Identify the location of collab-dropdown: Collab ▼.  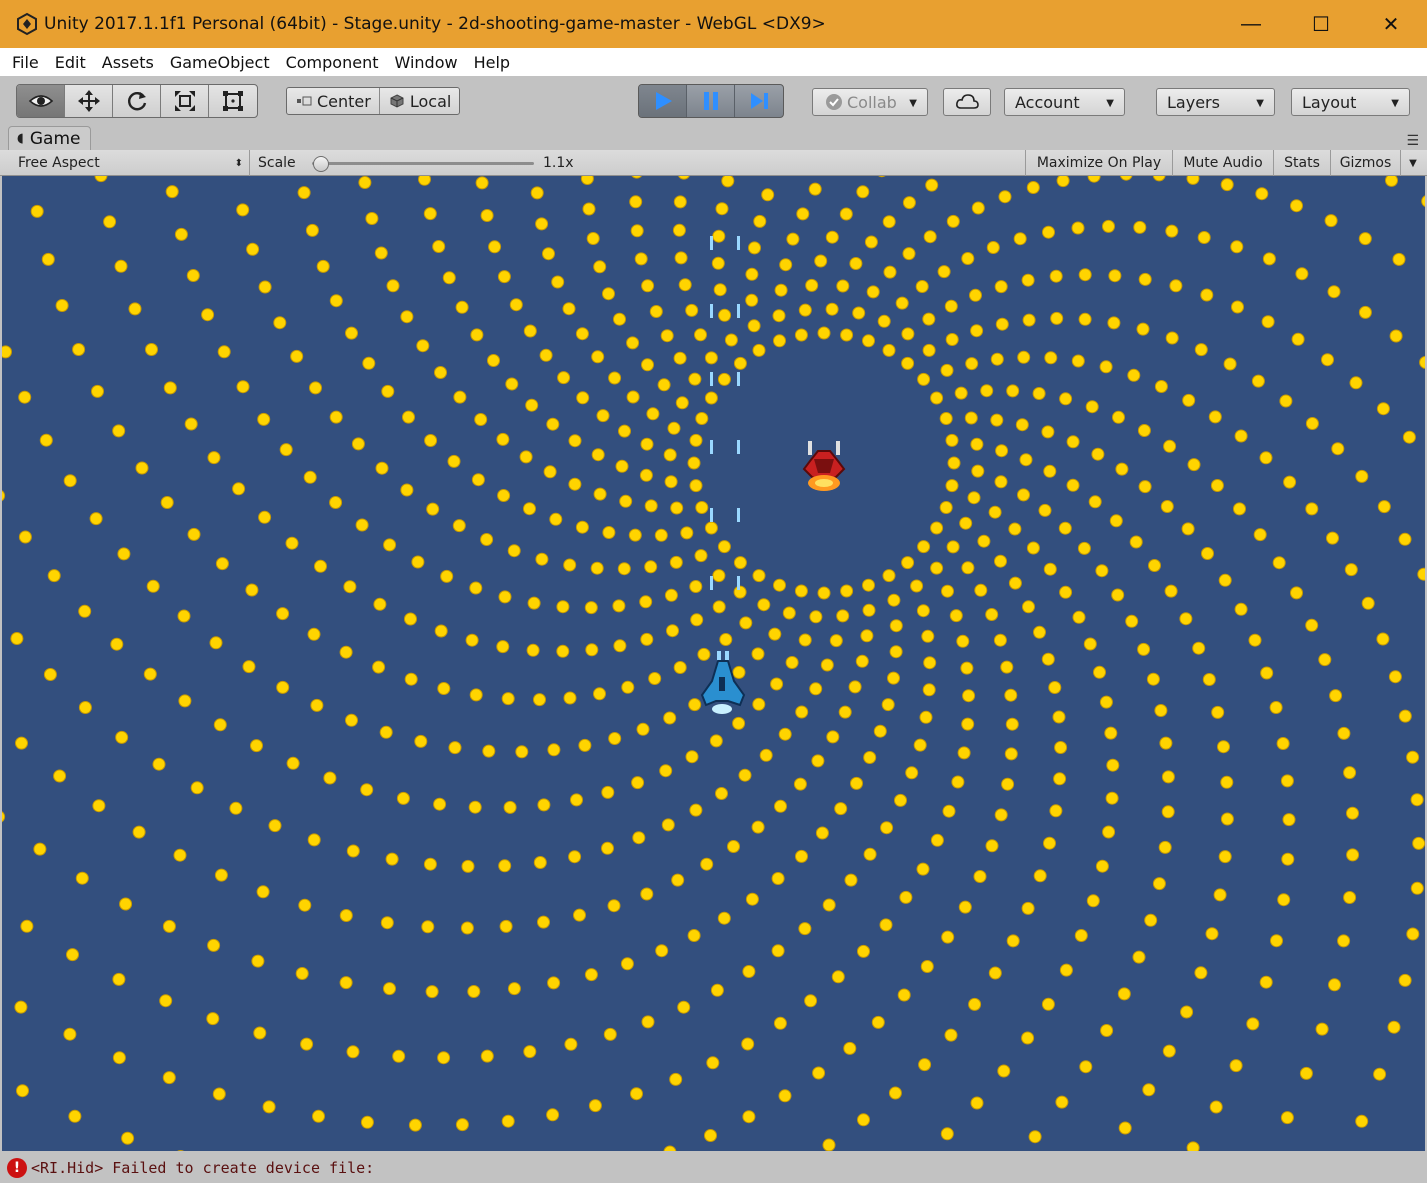
(870, 102).